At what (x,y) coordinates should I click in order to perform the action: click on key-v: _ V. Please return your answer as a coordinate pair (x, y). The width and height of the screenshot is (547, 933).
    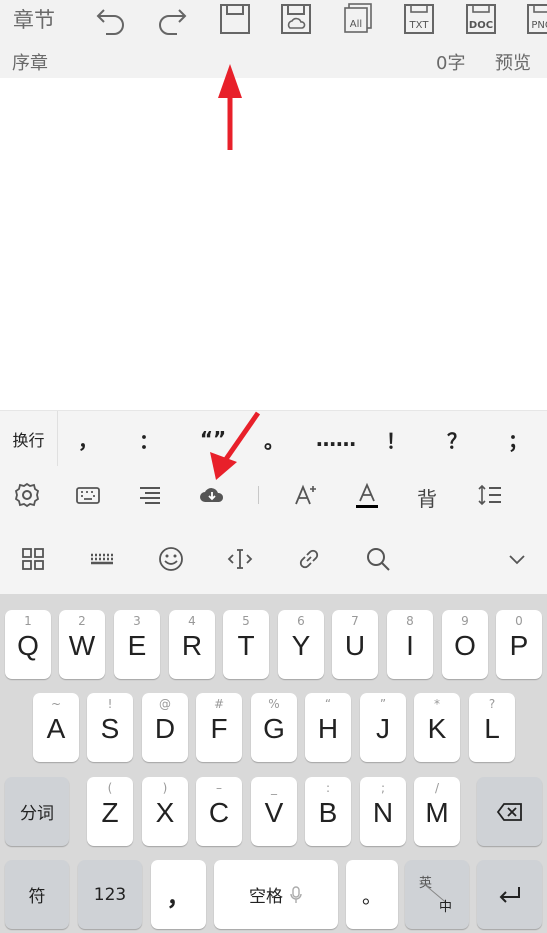
    Looking at the image, I should click on (274, 811).